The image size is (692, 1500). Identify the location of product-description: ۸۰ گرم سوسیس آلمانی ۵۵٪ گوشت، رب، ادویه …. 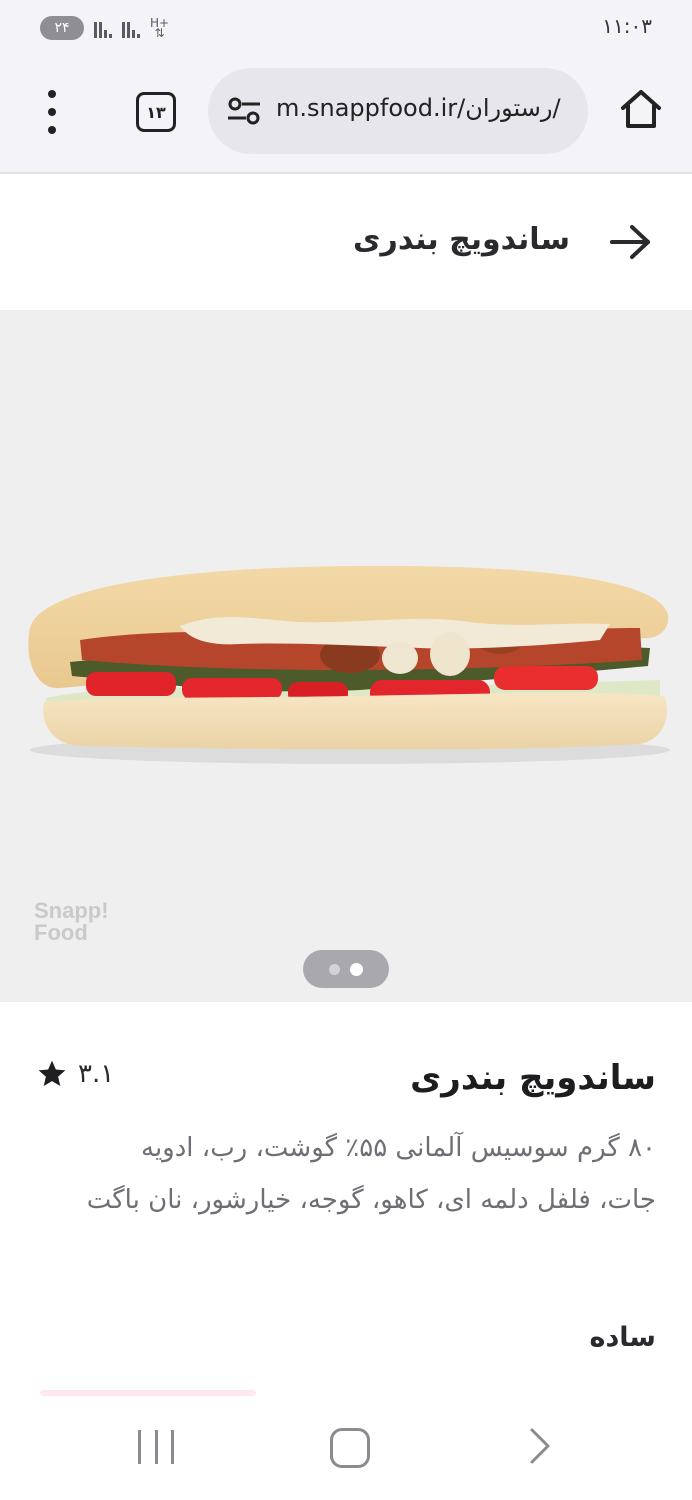
(371, 1174).